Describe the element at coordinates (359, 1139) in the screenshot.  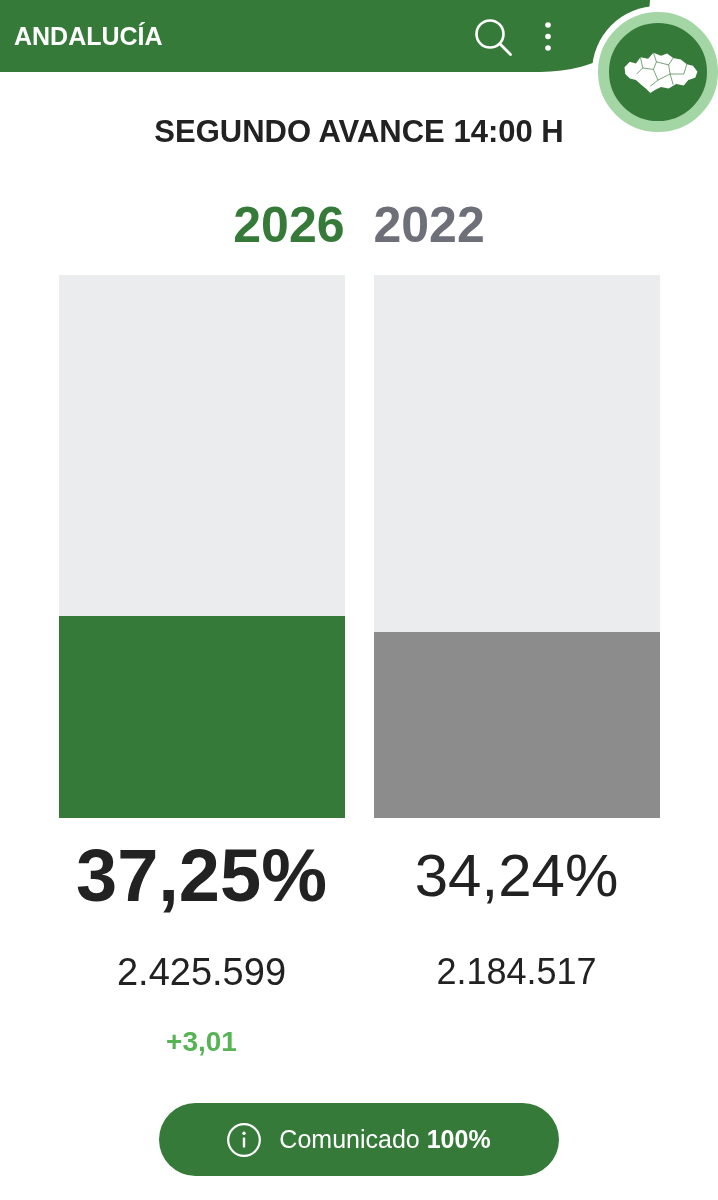
I see `communication-button: Comunicado 100%` at that location.